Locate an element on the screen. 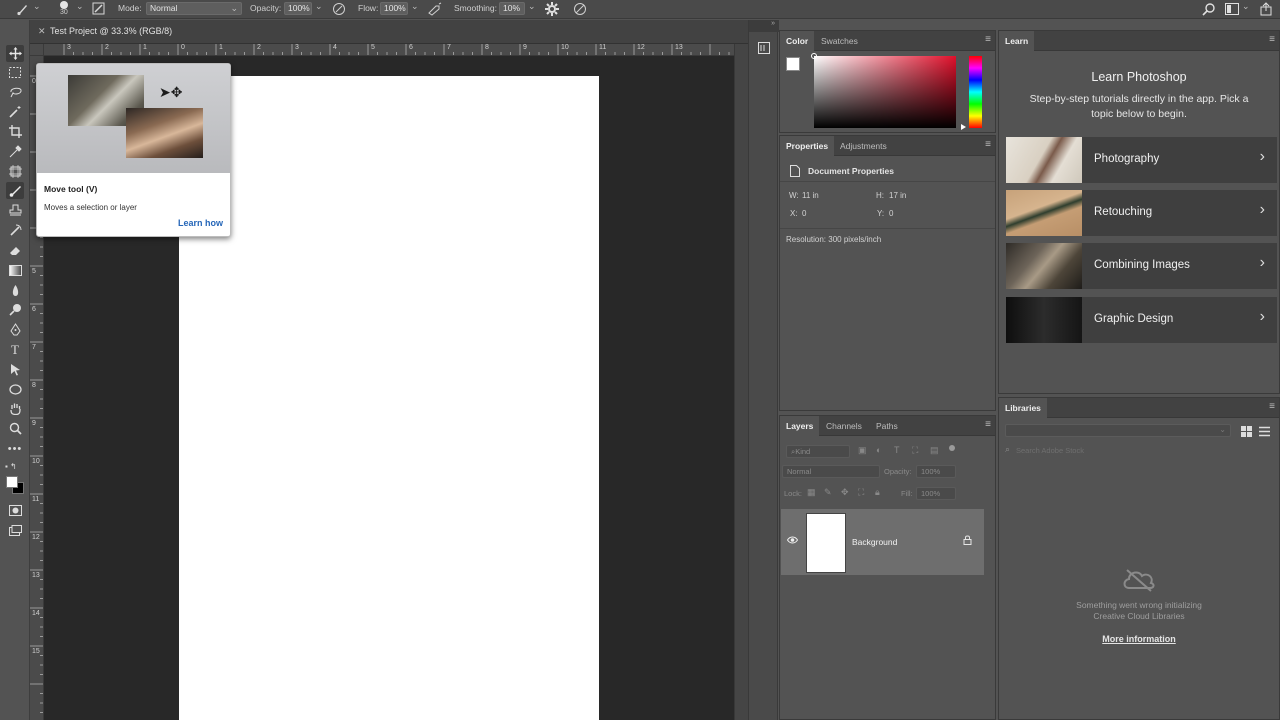 The width and height of the screenshot is (1280, 720). screen-mode-button is located at coordinates (15, 530).